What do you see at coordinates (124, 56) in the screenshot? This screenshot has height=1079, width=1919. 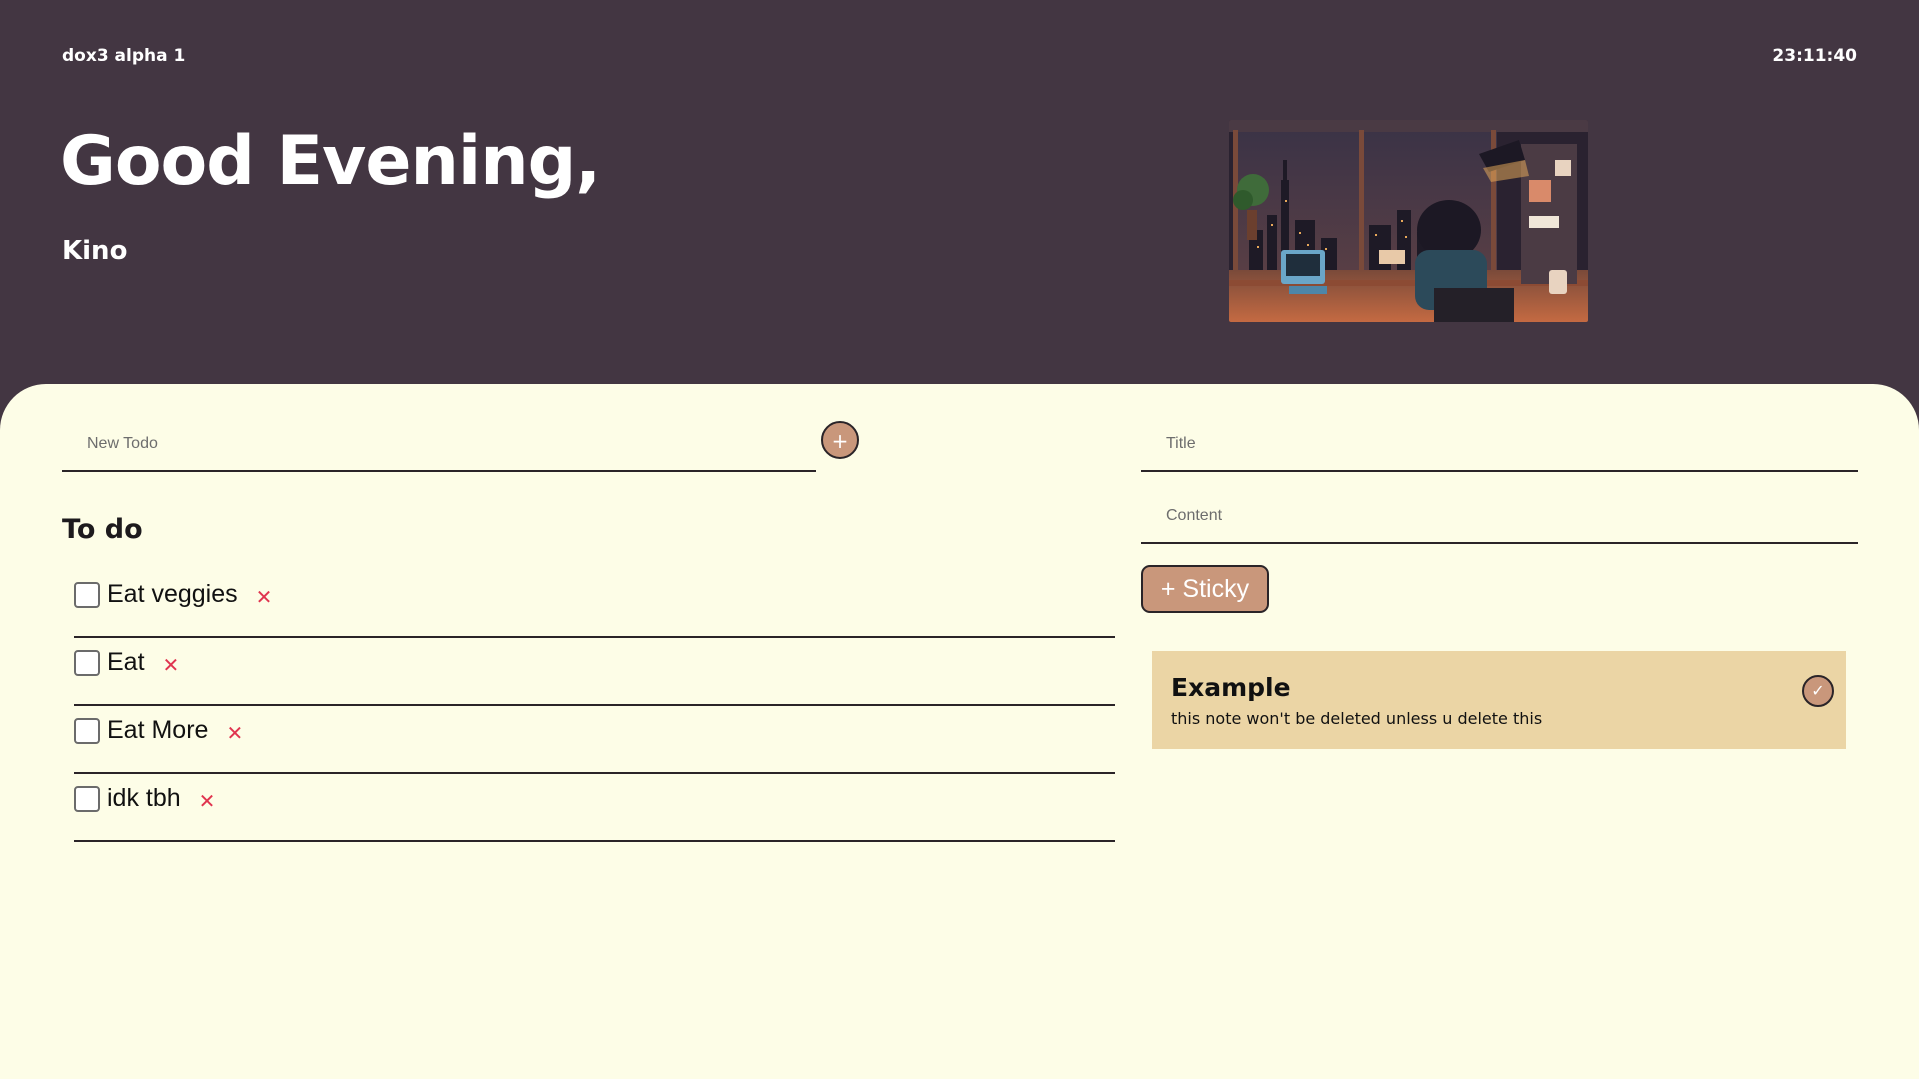 I see `app-title: dox3 alpha 1` at bounding box center [124, 56].